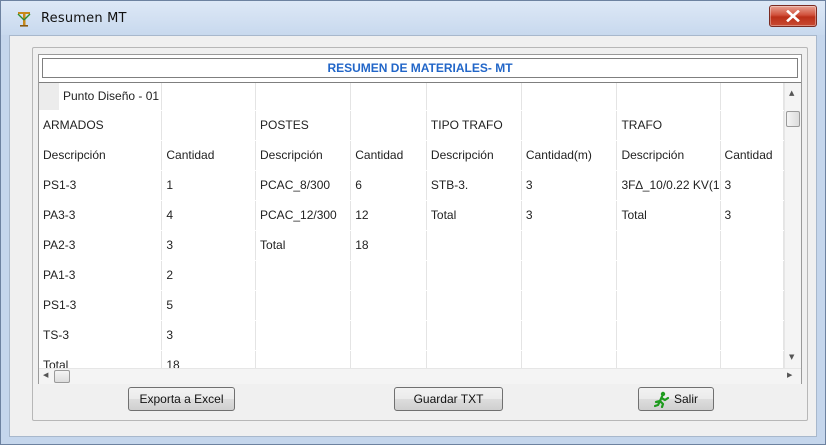 The width and height of the screenshot is (826, 445). Describe the element at coordinates (474, 125) in the screenshot. I see `table-cell: TIPO TRAFO` at that location.